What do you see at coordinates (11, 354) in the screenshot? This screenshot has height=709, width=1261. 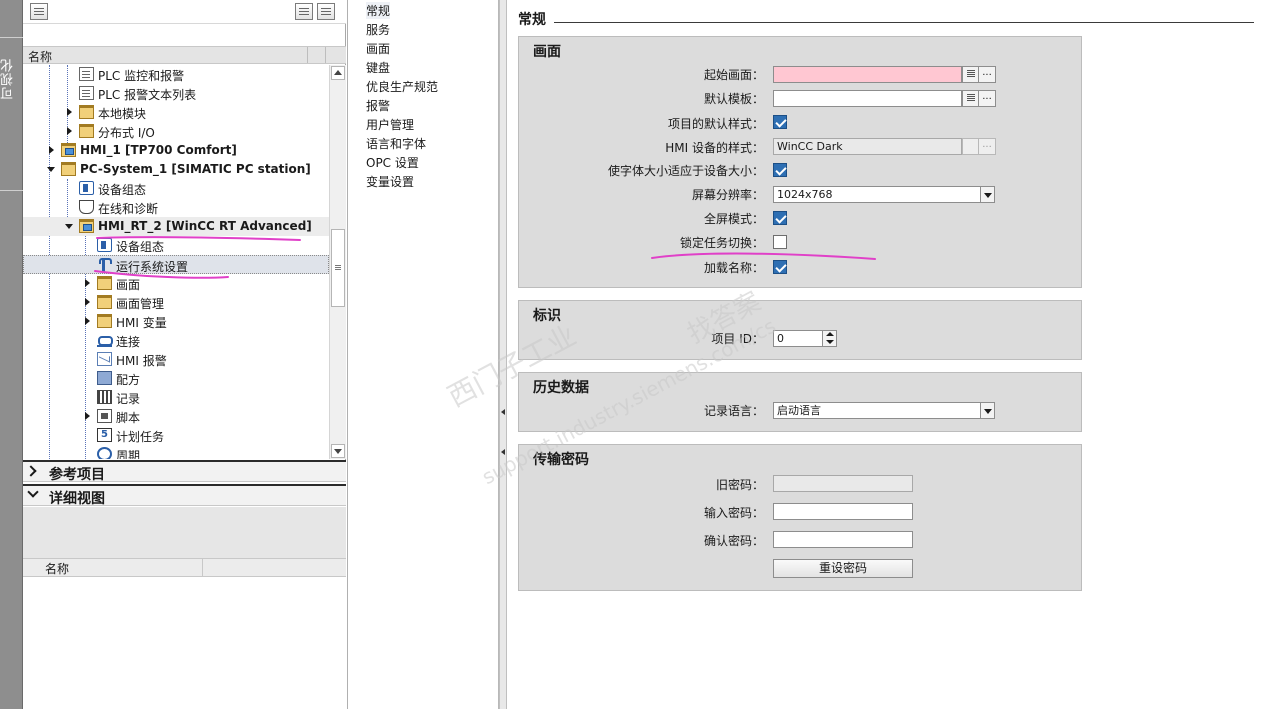 I see `visualization-side-tab: 可视化` at bounding box center [11, 354].